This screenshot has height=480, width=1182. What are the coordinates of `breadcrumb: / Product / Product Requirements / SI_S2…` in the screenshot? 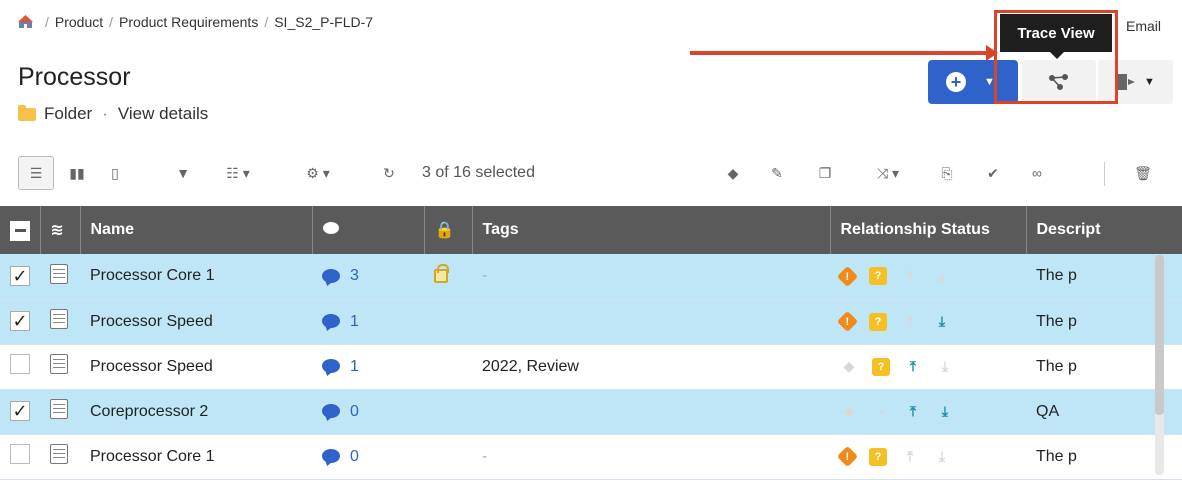 It's located at (195, 22).